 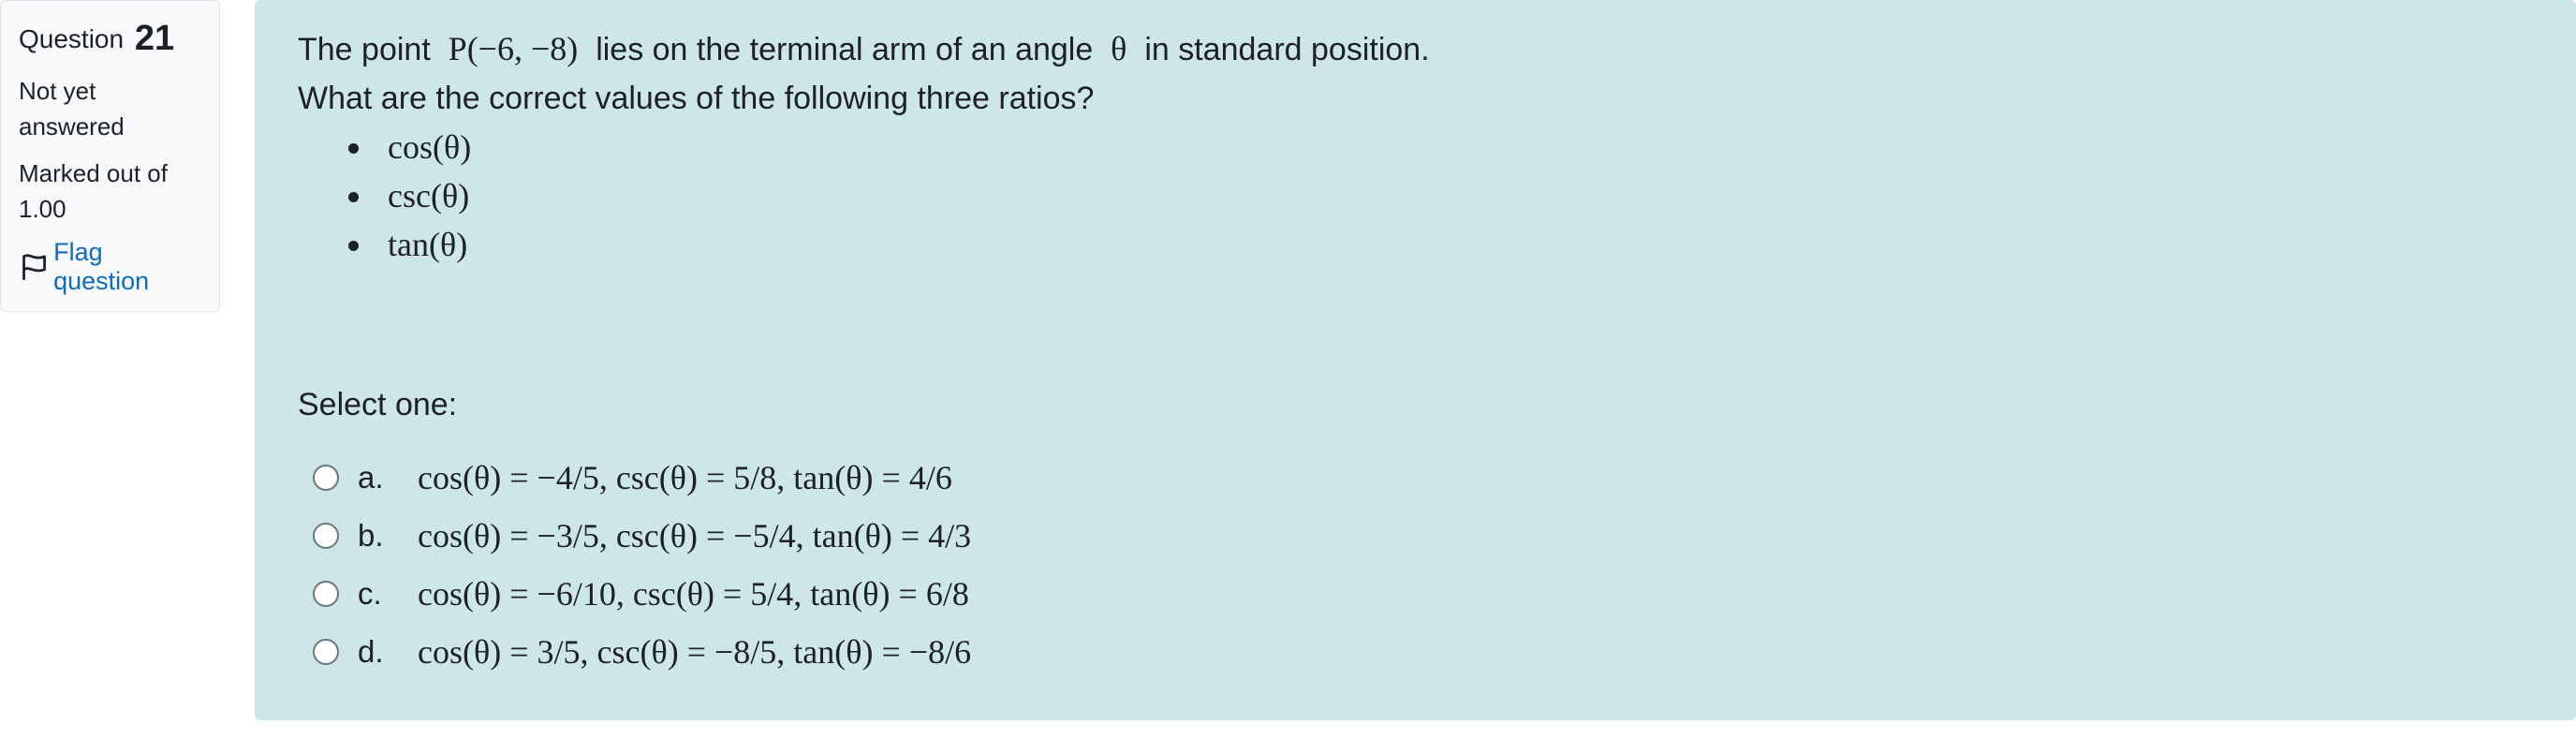 What do you see at coordinates (101, 266) in the screenshot?
I see `flag-question-label: Flag question` at bounding box center [101, 266].